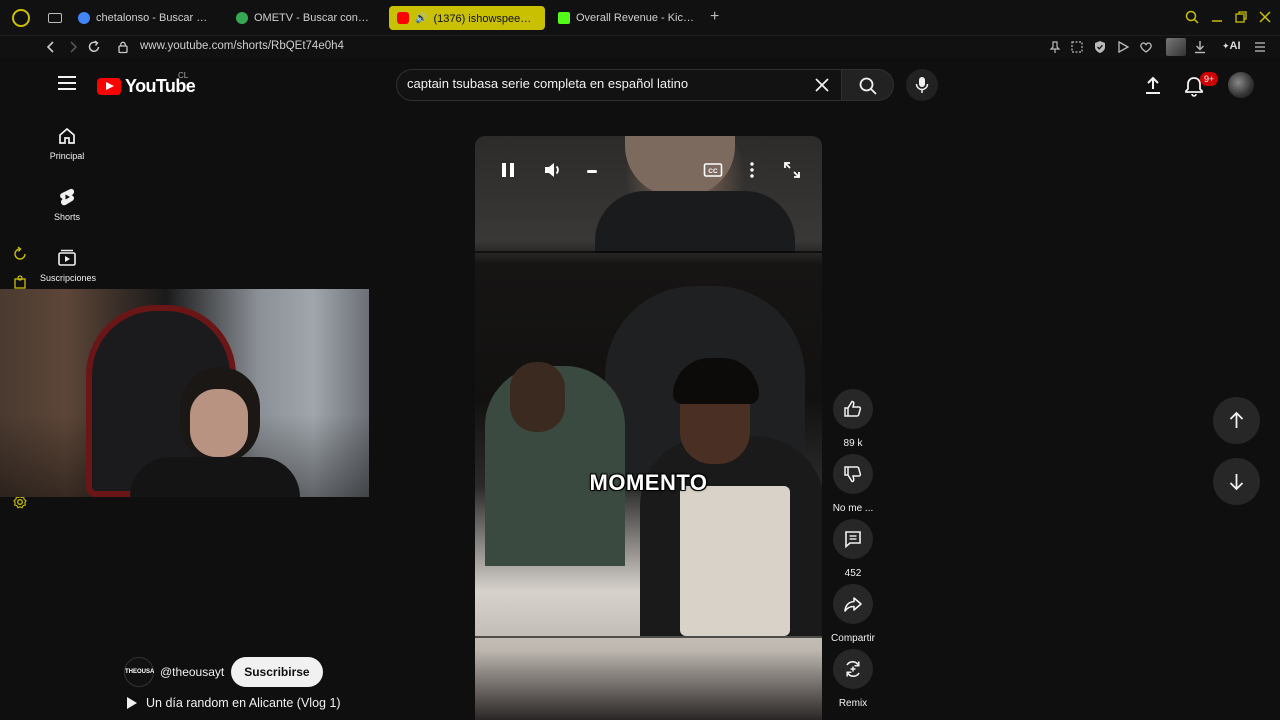  Describe the element at coordinates (853, 474) in the screenshot. I see `thumbs-down-icon` at that location.